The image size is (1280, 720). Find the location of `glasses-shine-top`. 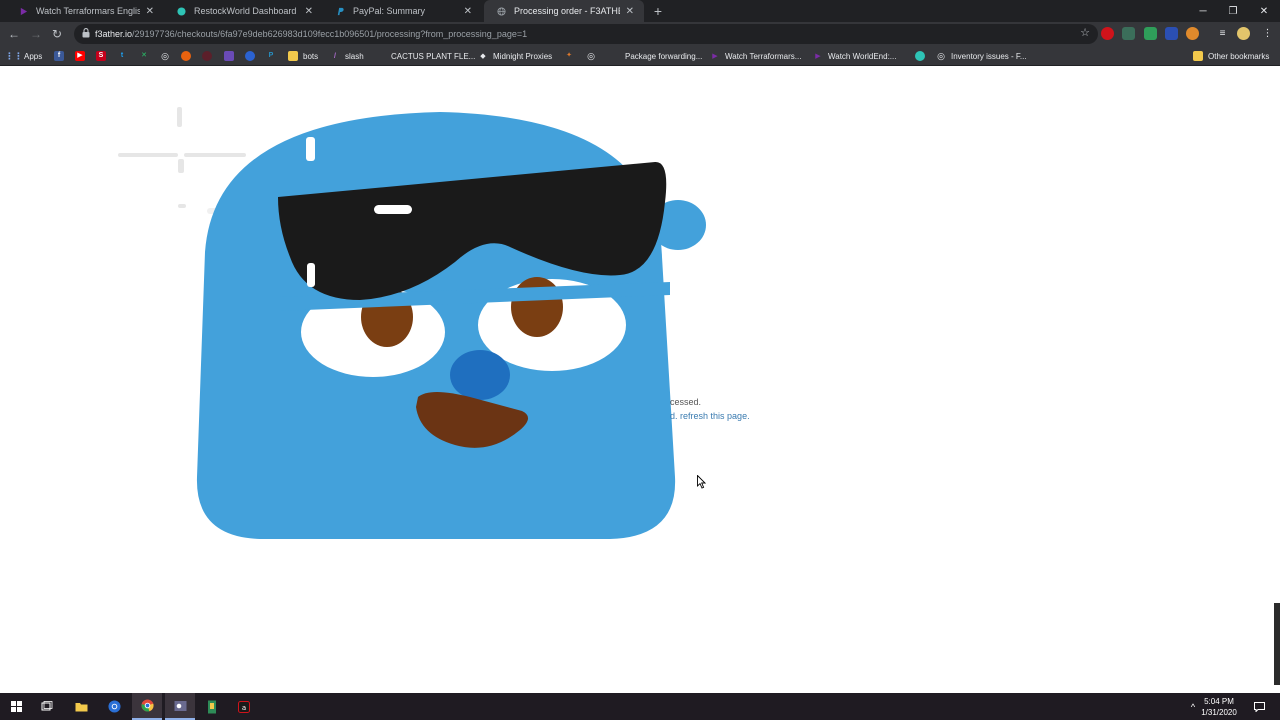

glasses-shine-top is located at coordinates (310, 149).